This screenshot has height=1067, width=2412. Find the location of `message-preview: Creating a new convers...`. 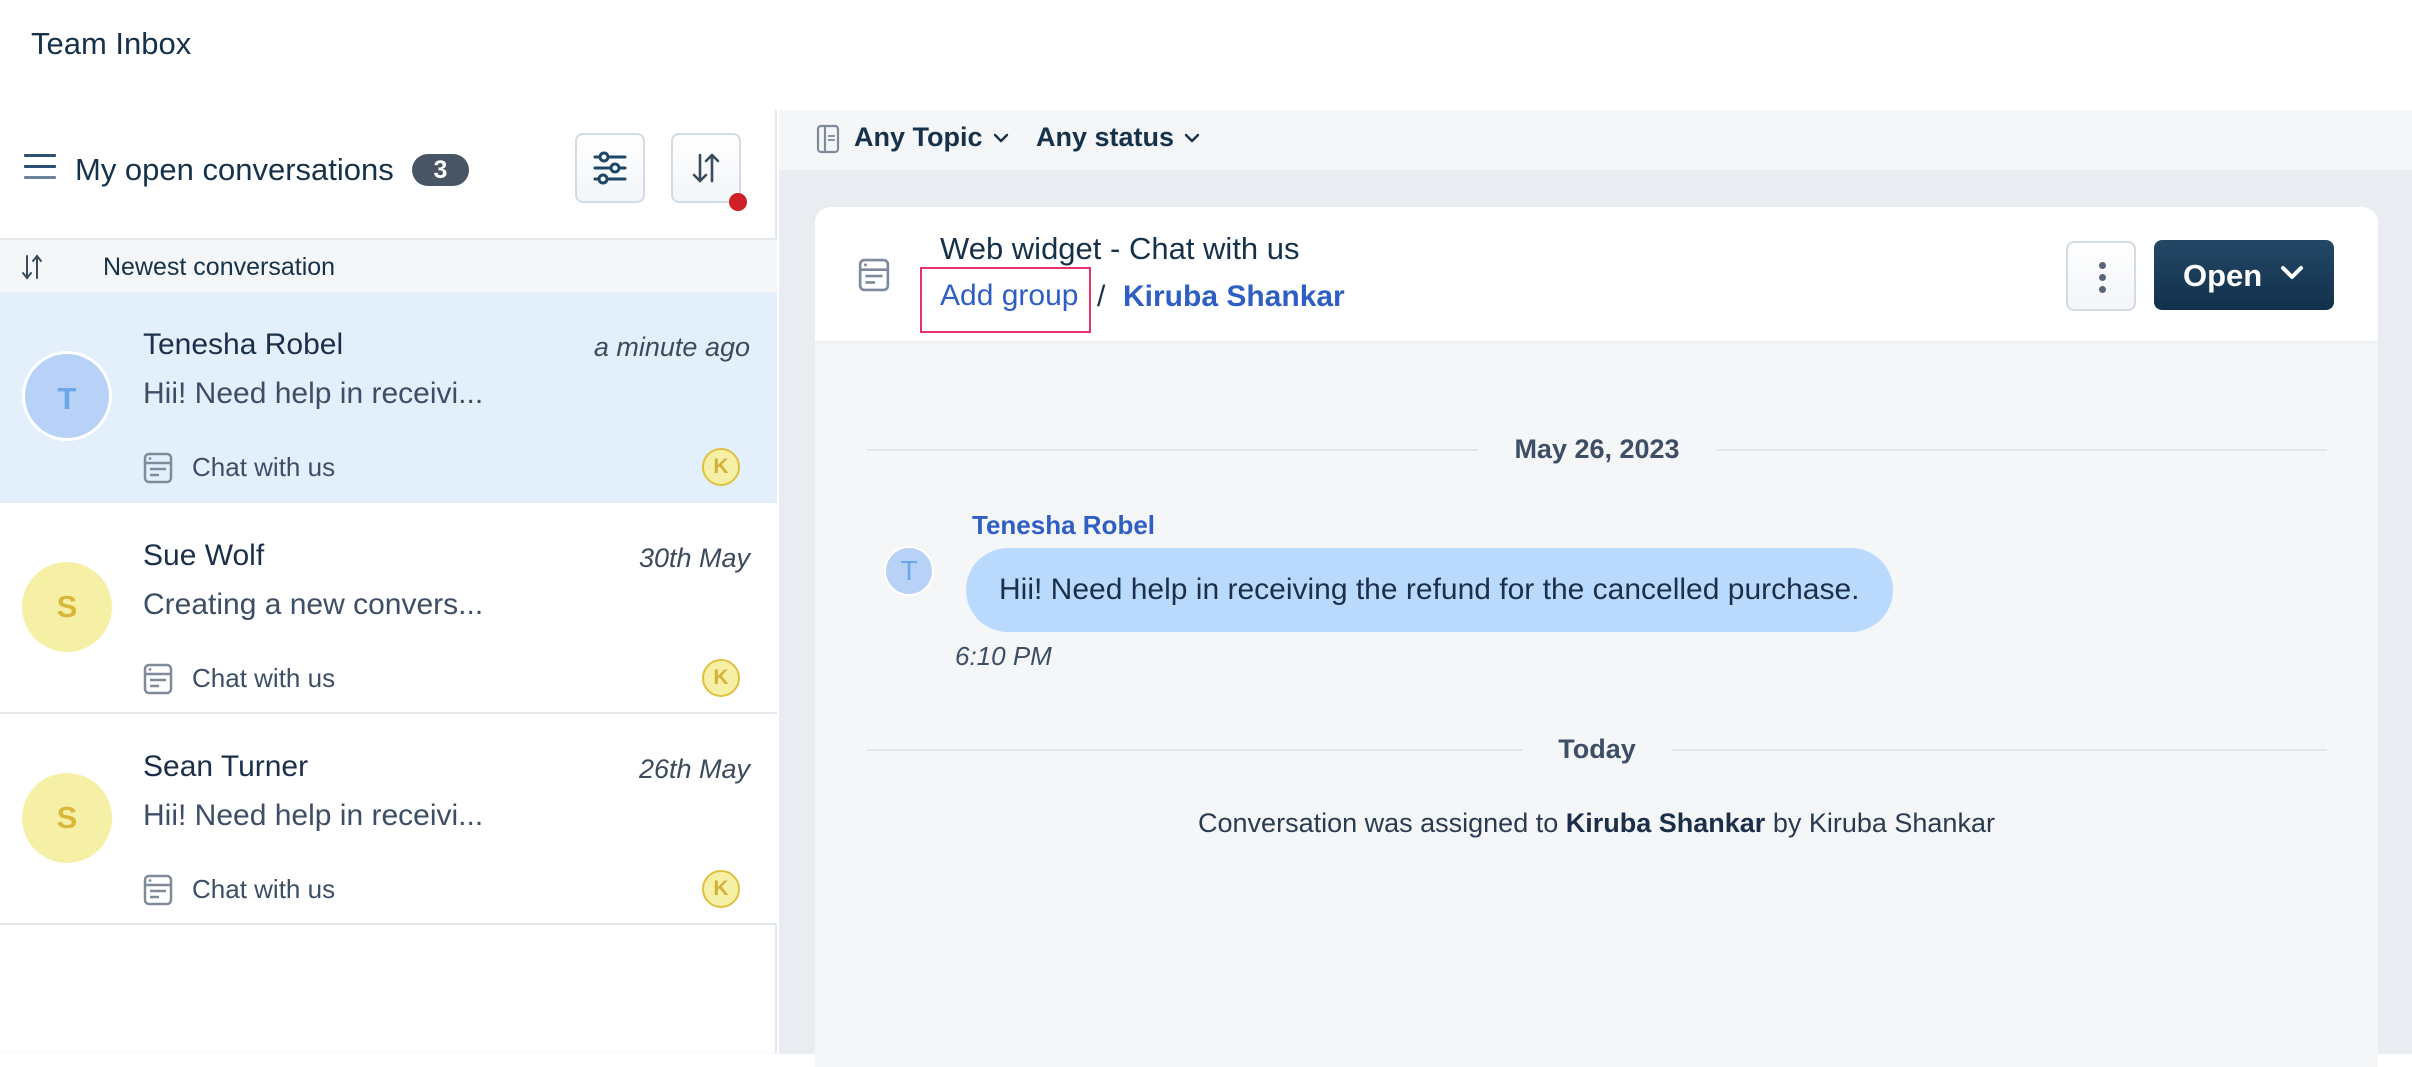

message-preview: Creating a new convers... is located at coordinates (313, 604).